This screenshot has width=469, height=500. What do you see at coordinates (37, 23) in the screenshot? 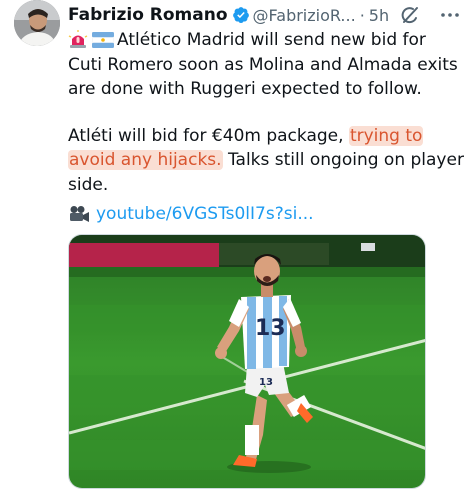
I see `avatar` at bounding box center [37, 23].